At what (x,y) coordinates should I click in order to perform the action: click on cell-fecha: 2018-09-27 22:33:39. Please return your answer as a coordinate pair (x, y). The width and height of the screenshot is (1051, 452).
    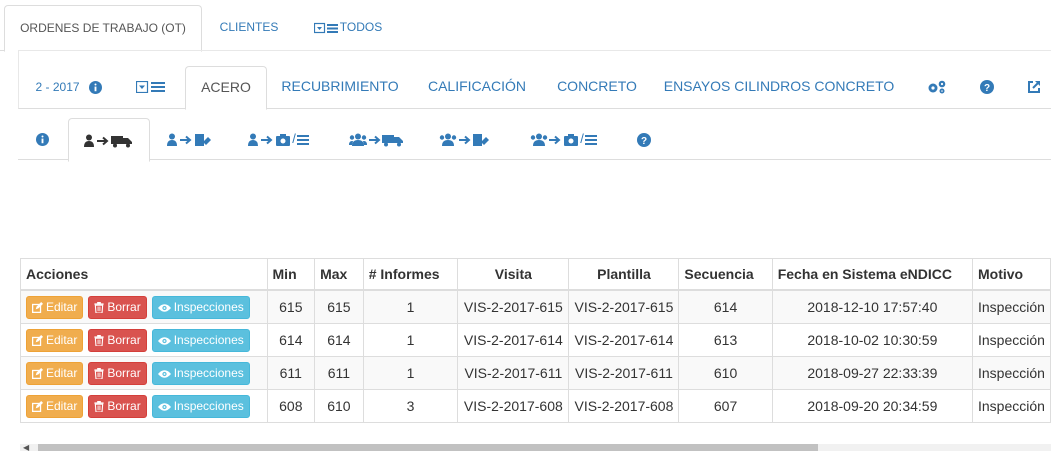
    Looking at the image, I should click on (872, 373).